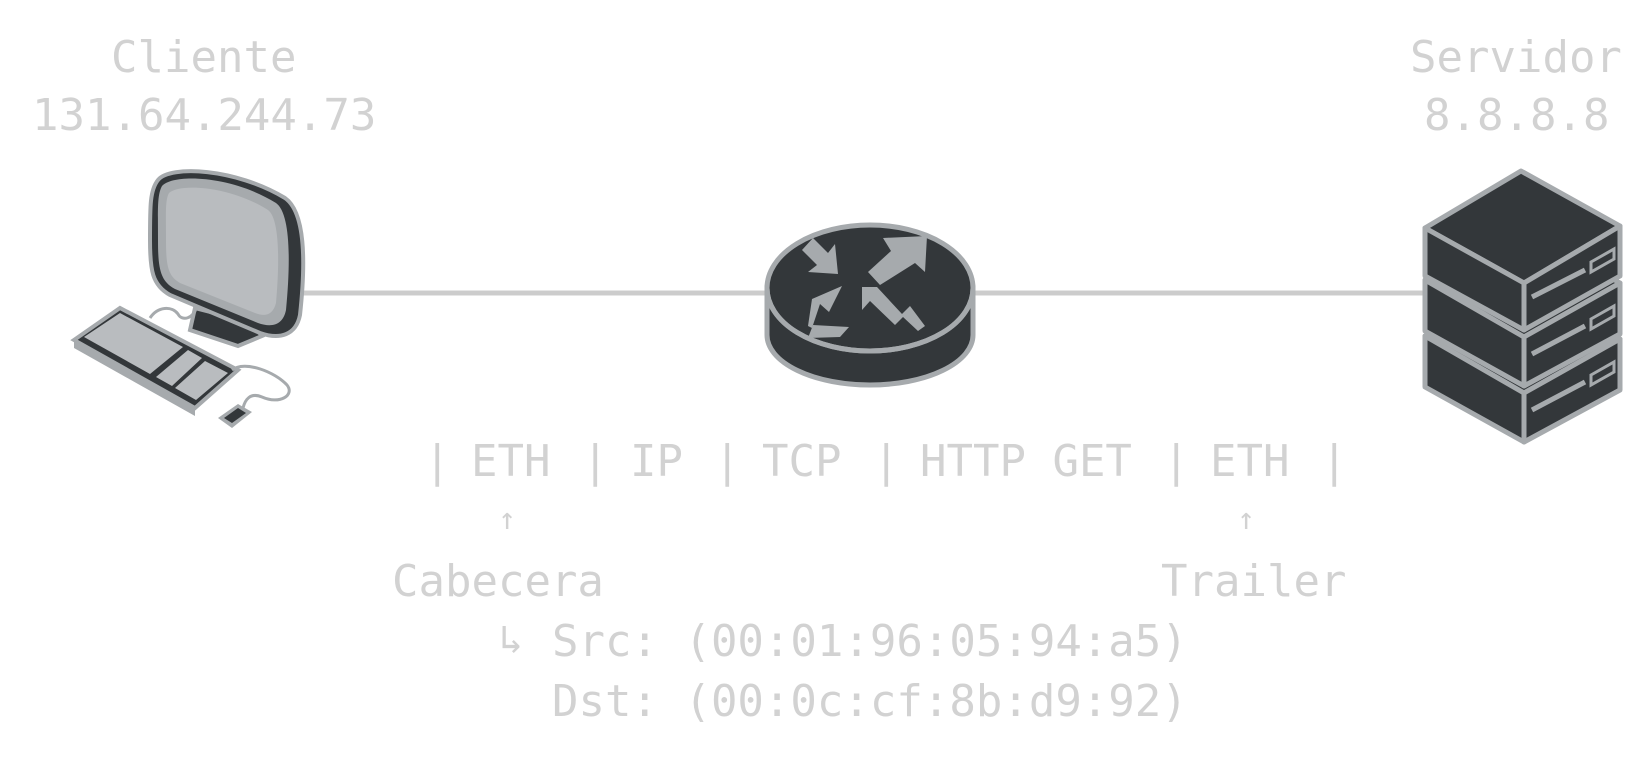 This screenshot has width=1649, height=762. What do you see at coordinates (1254, 581) in the screenshot?
I see `trailer-label: Trailer` at bounding box center [1254, 581].